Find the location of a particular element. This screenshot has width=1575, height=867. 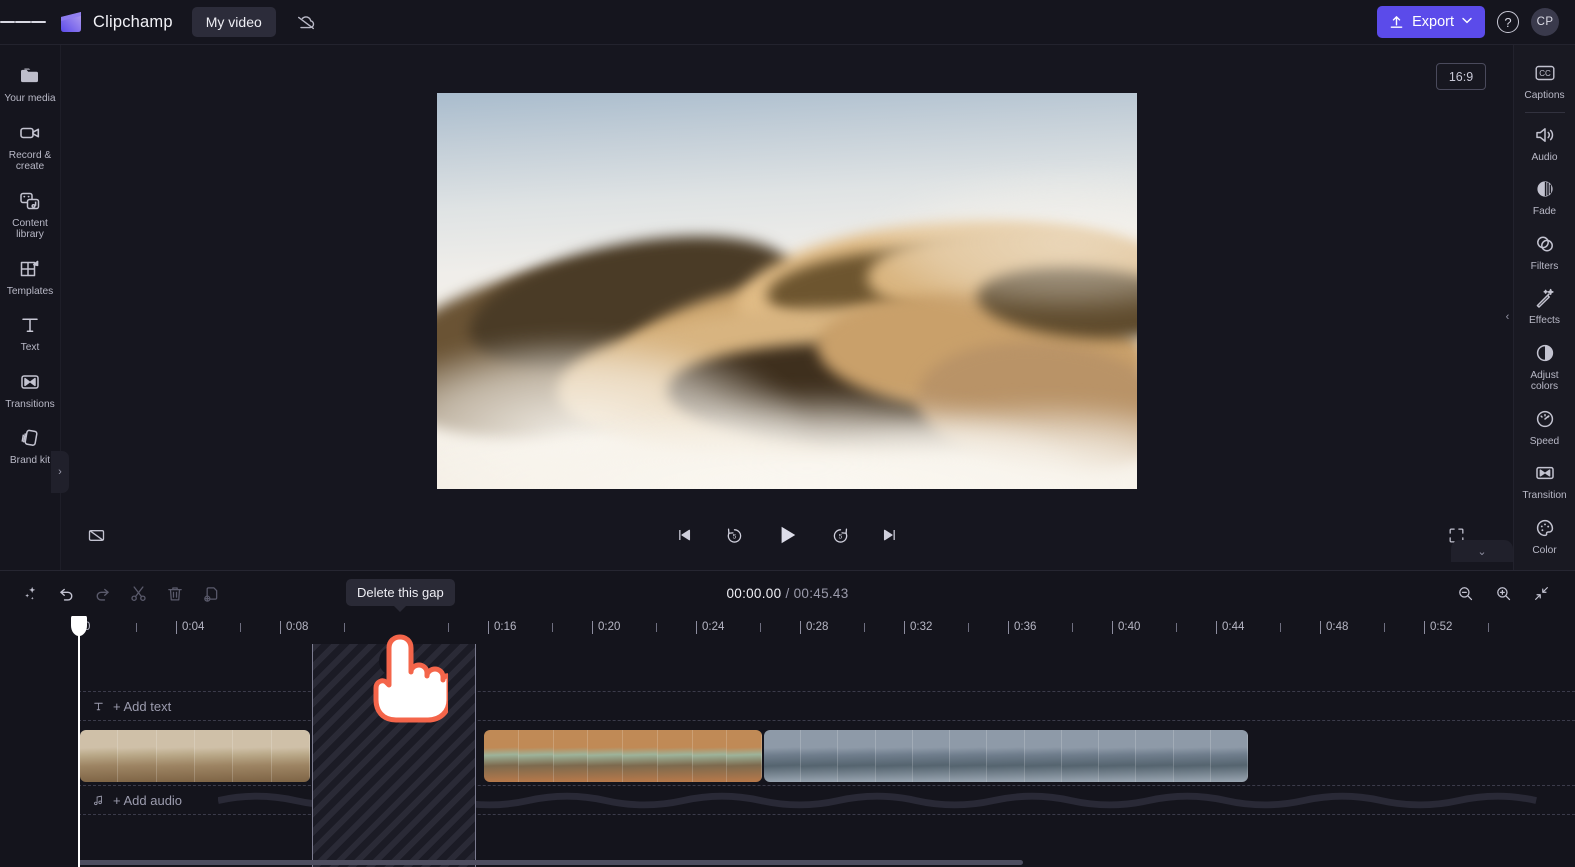

audio-track: + Add audio is located at coordinates (826, 800).